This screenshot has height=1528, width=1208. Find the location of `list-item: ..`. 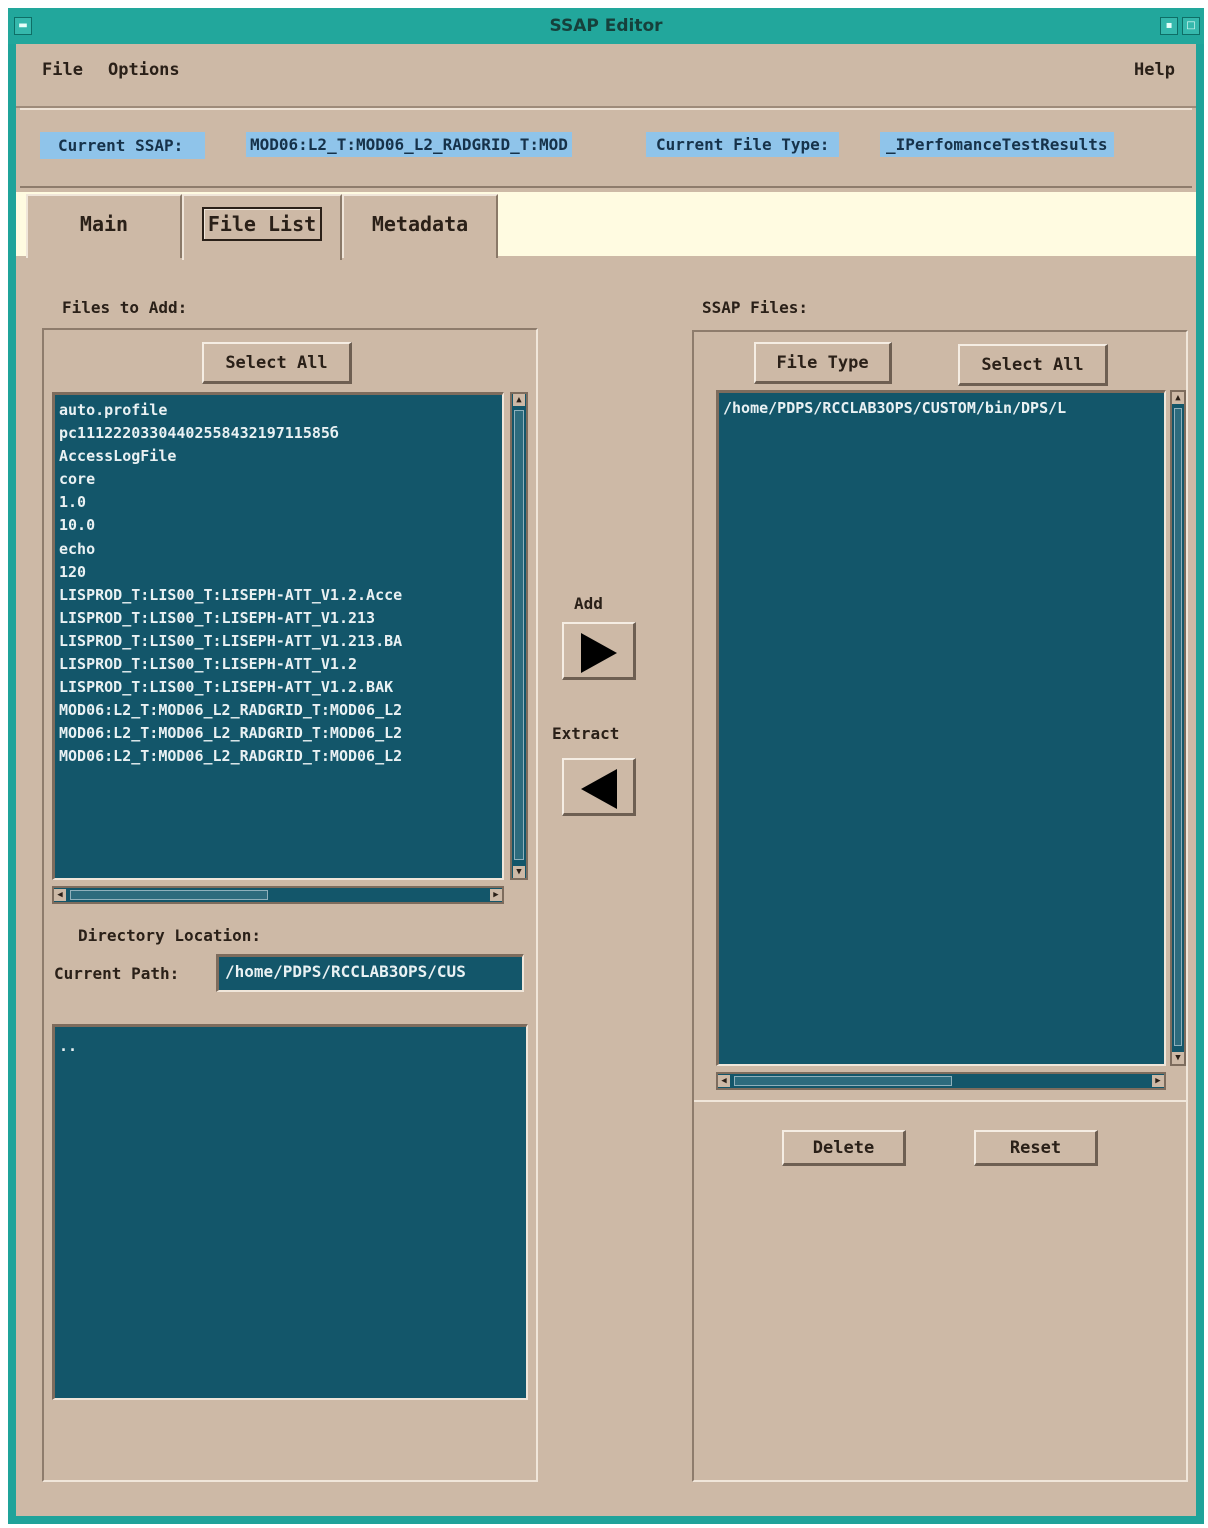

list-item: .. is located at coordinates (290, 1046).